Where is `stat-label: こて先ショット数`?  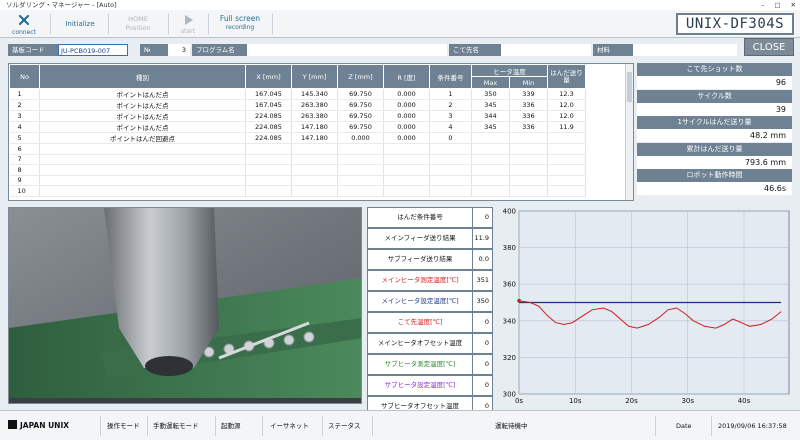 stat-label: こて先ショット数 is located at coordinates (714, 69).